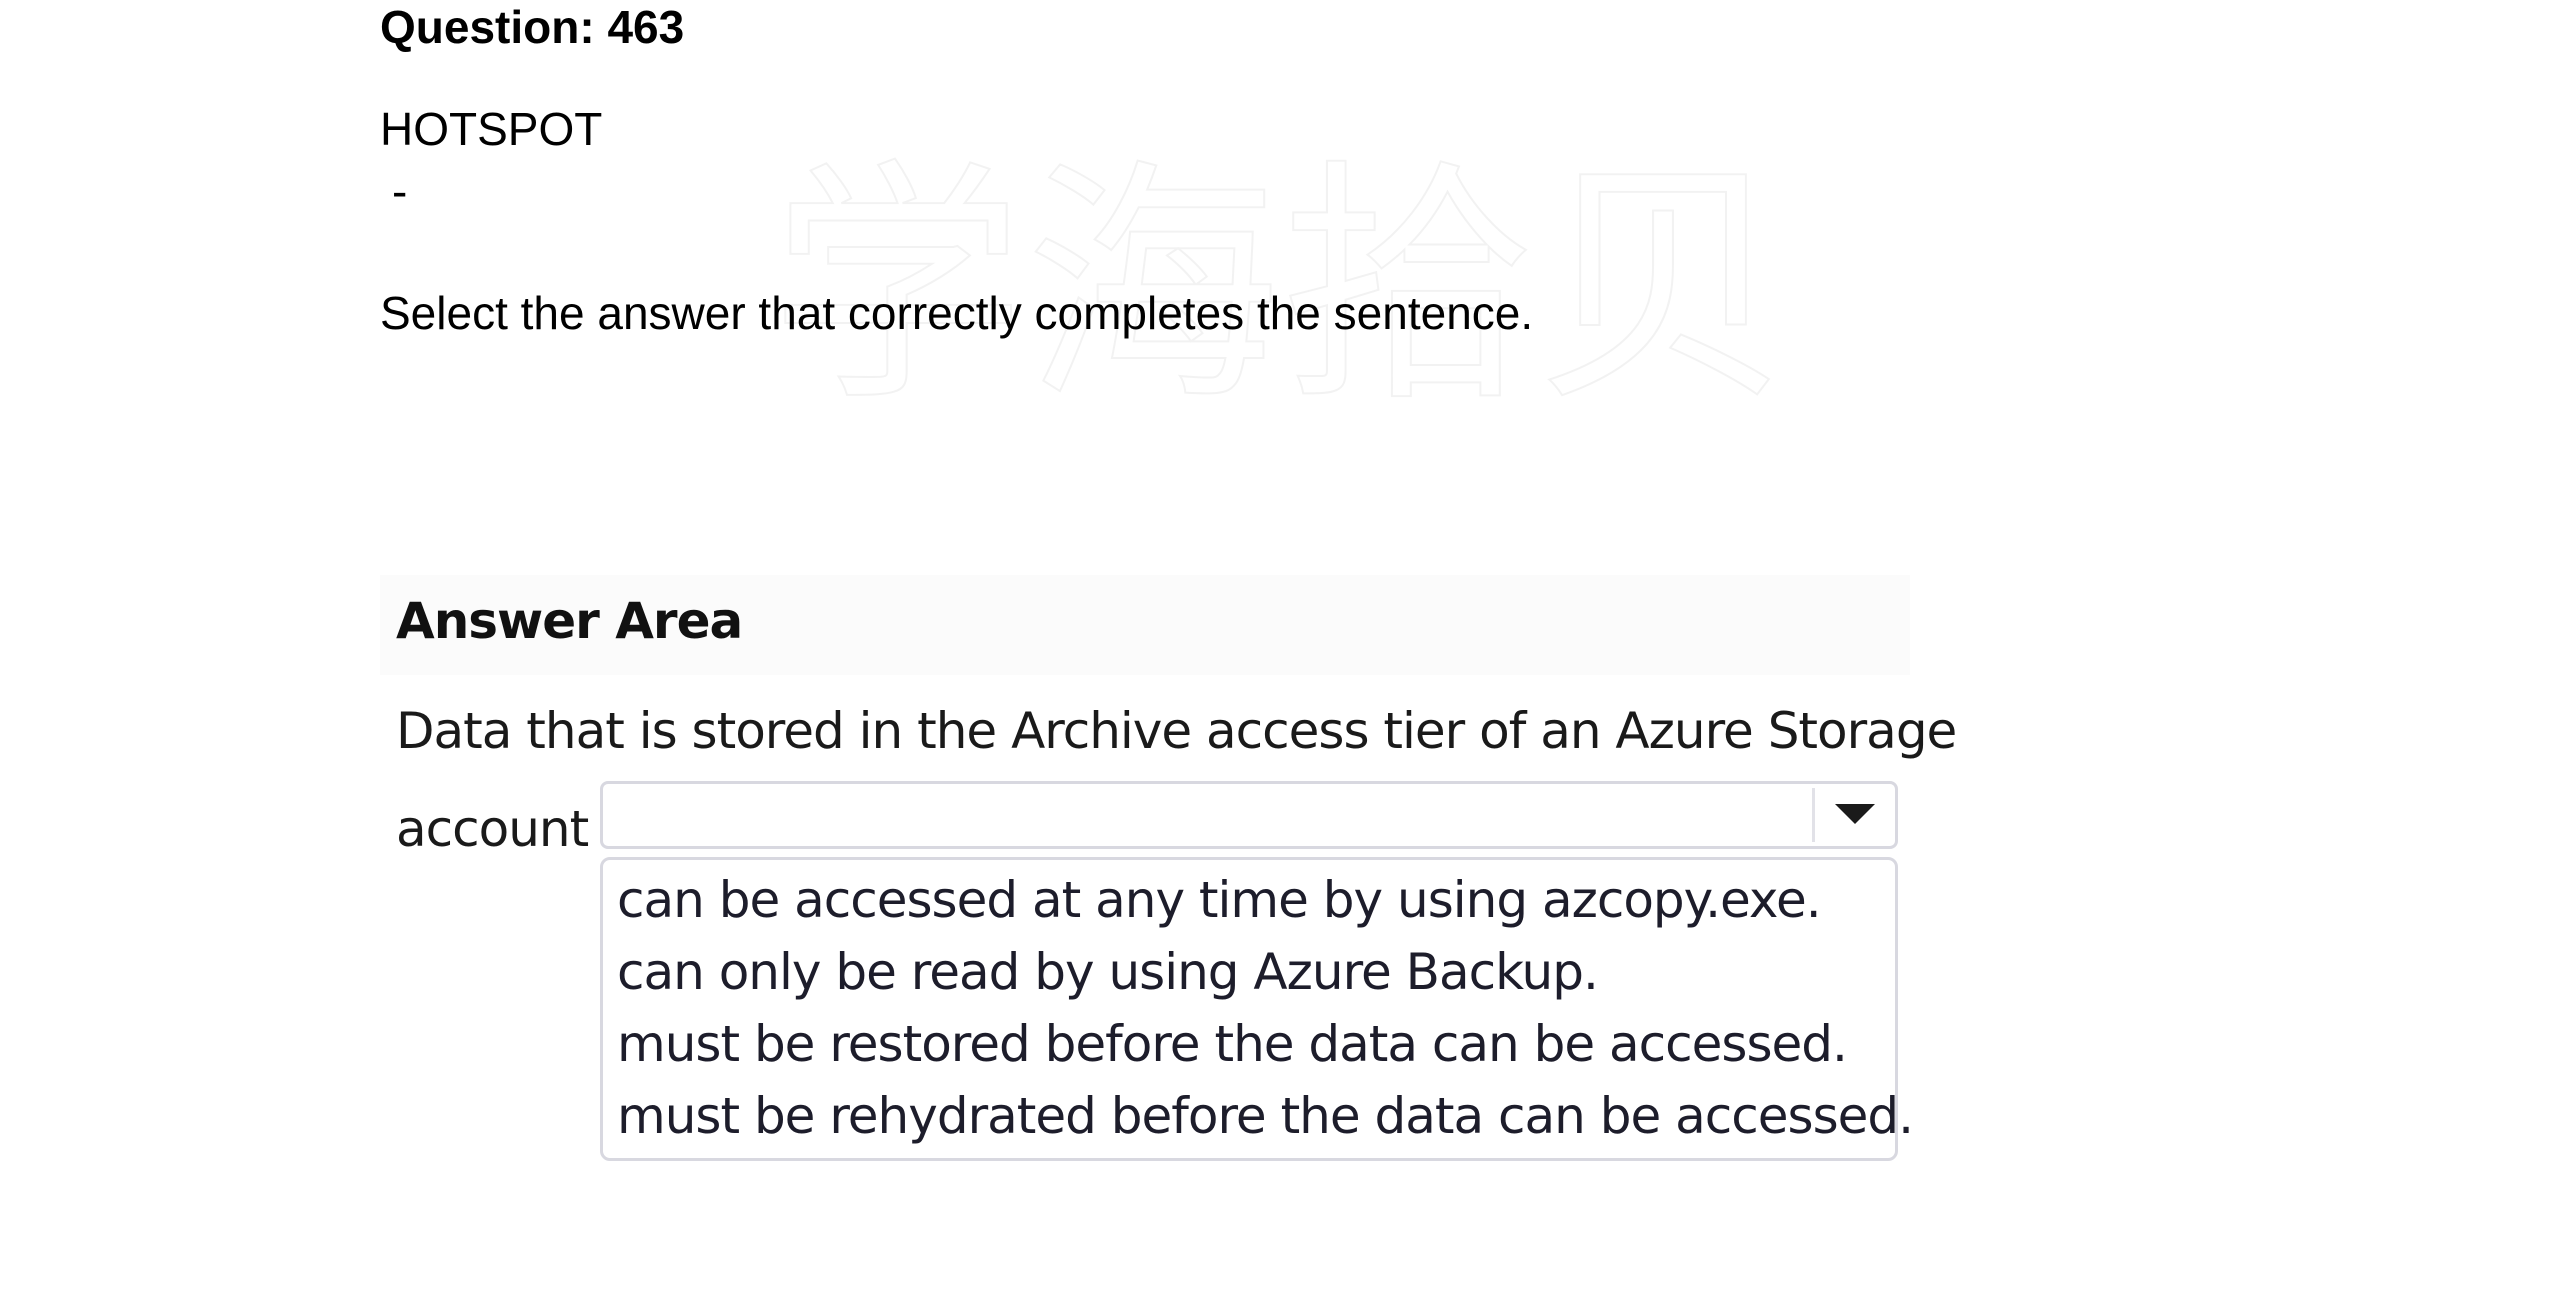  Describe the element at coordinates (1855, 814) in the screenshot. I see `chevron-down-icon` at that location.